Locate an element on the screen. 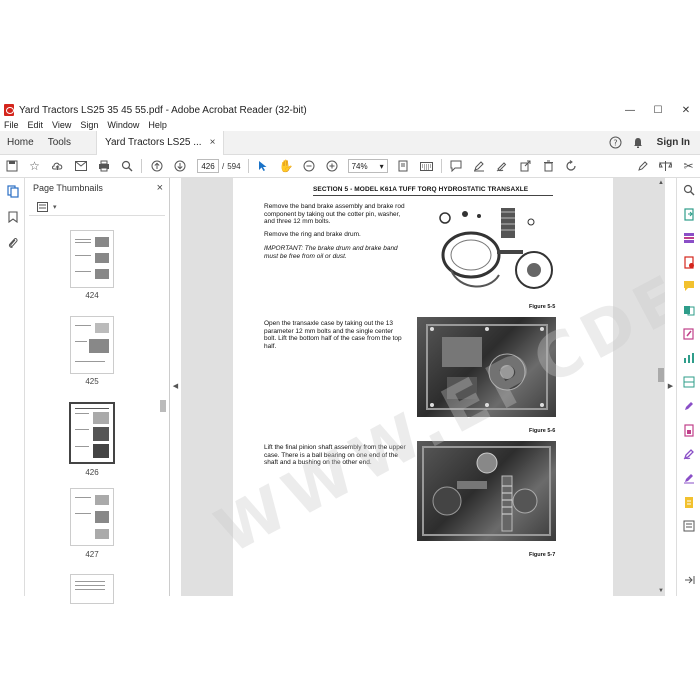  thumbnails-scrollbar is located at coordinates (163, 407).